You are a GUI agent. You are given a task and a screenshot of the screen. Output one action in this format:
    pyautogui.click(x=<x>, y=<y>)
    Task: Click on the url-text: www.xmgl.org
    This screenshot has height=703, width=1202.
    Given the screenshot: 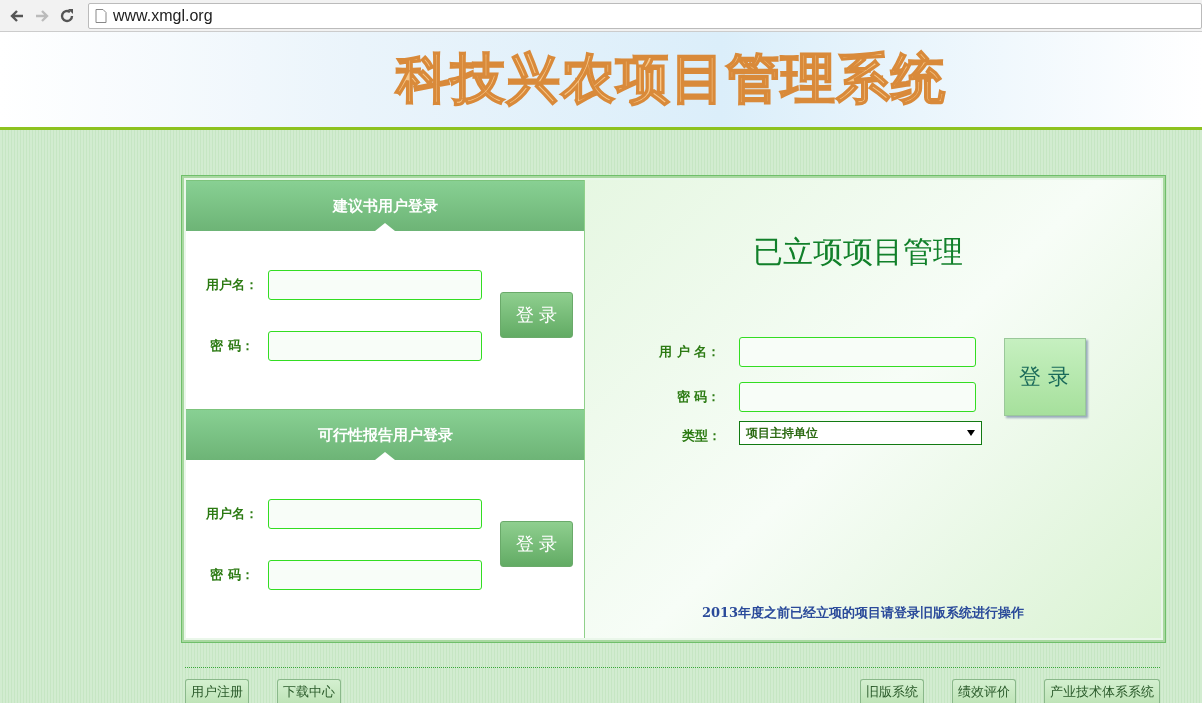 What is the action you would take?
    pyautogui.click(x=163, y=15)
    